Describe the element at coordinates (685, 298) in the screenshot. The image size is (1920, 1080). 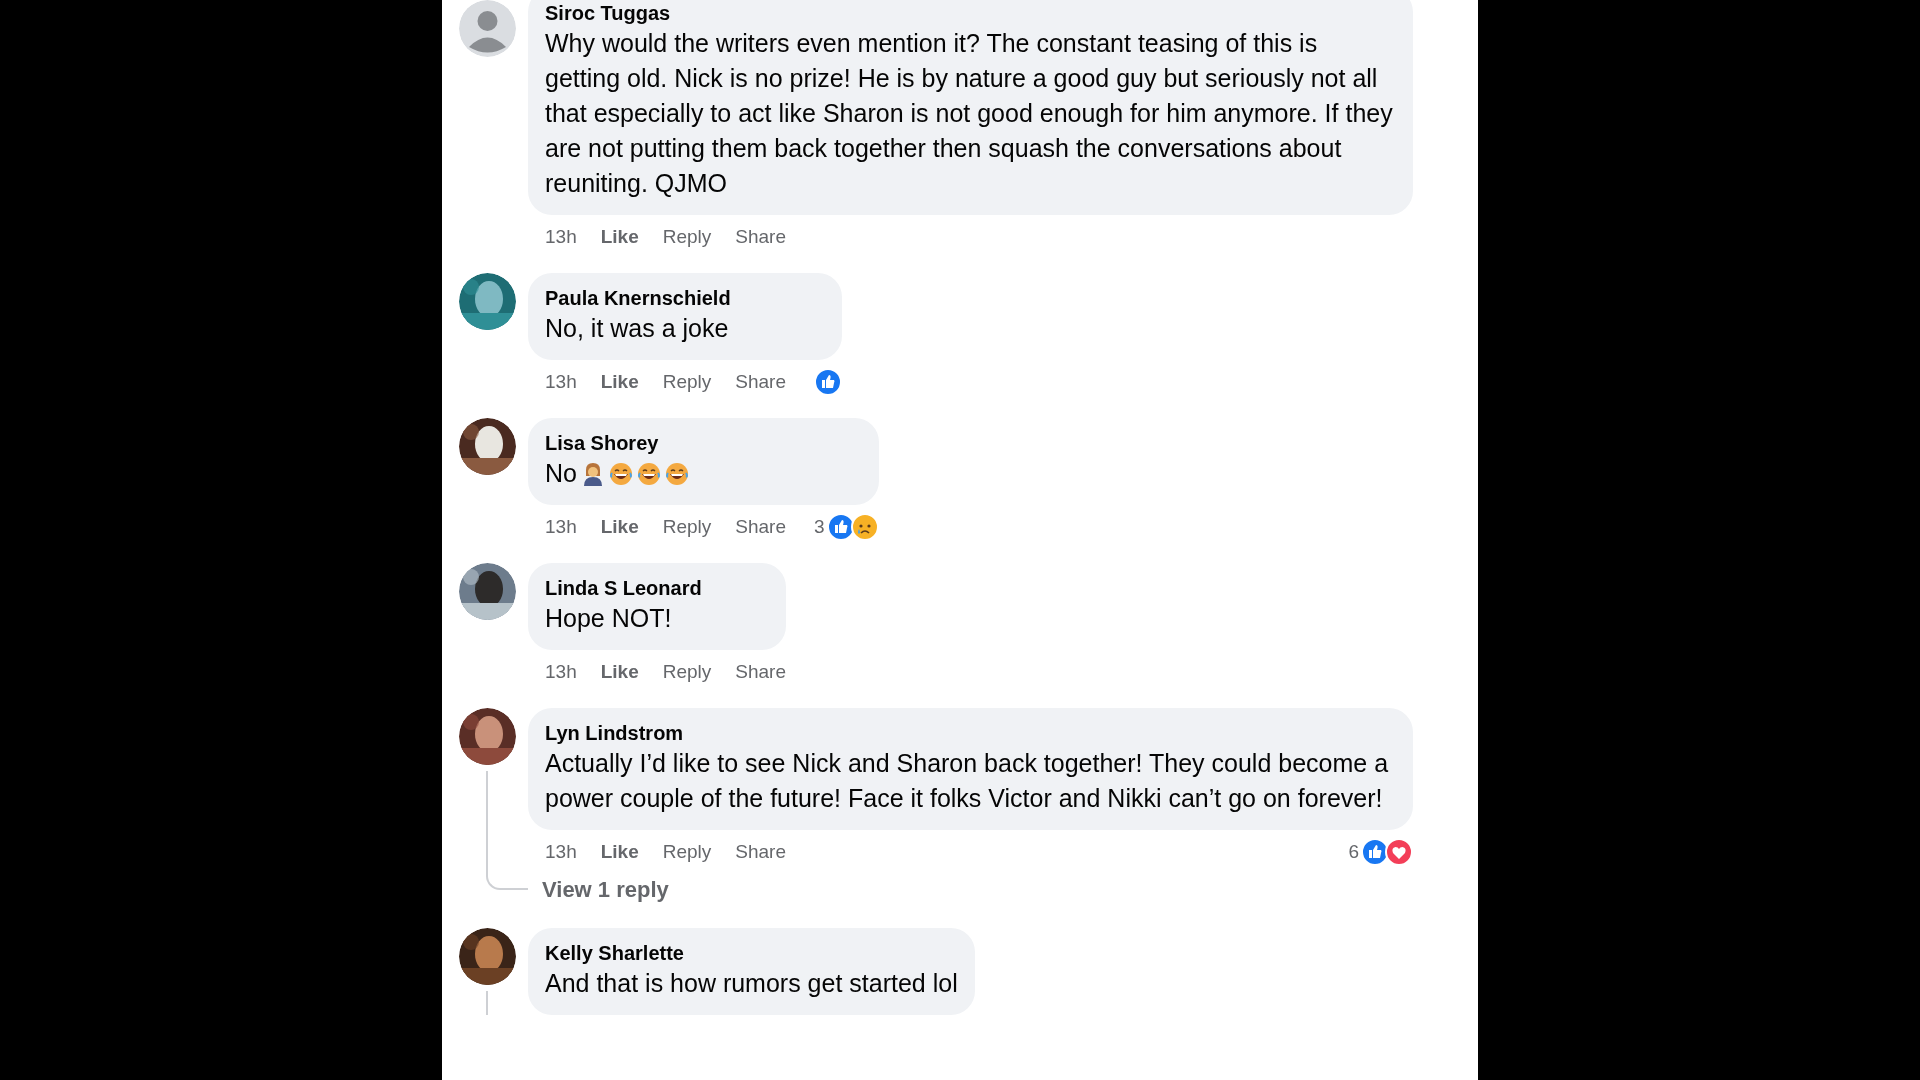
I see `author-name: Paula Knernschield` at that location.